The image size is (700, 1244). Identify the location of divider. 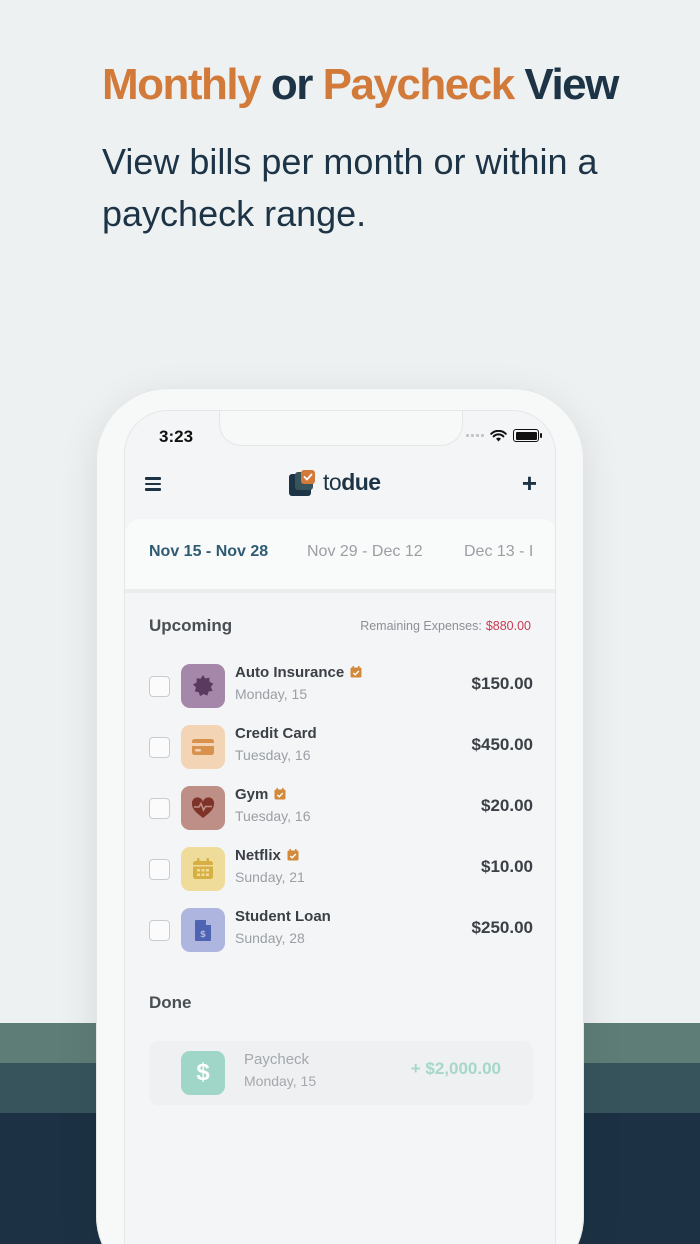
(340, 591).